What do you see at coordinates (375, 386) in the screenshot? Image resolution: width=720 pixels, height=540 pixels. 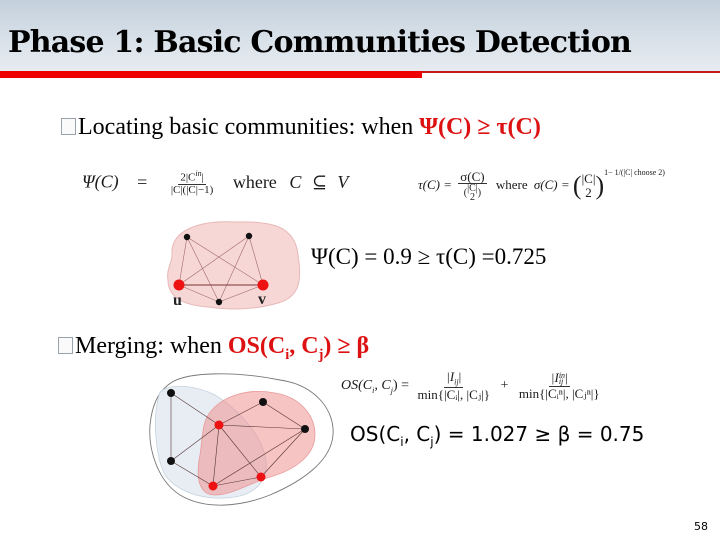 I see `os-lhs: OS(Ci, Cj) =` at bounding box center [375, 386].